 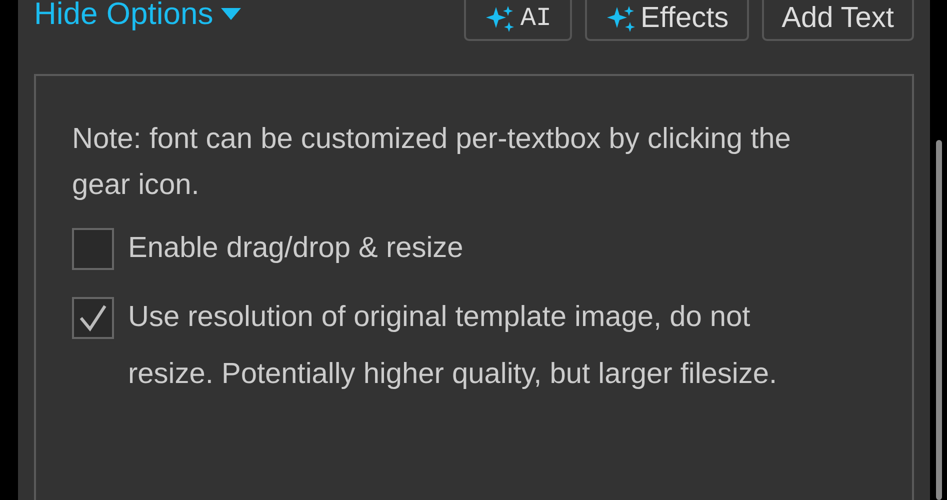 What do you see at coordinates (453, 346) in the screenshot?
I see `checkbox-label: Use resolution of original template image, do not resize. Potentially higher quality, but larger filesize.` at bounding box center [453, 346].